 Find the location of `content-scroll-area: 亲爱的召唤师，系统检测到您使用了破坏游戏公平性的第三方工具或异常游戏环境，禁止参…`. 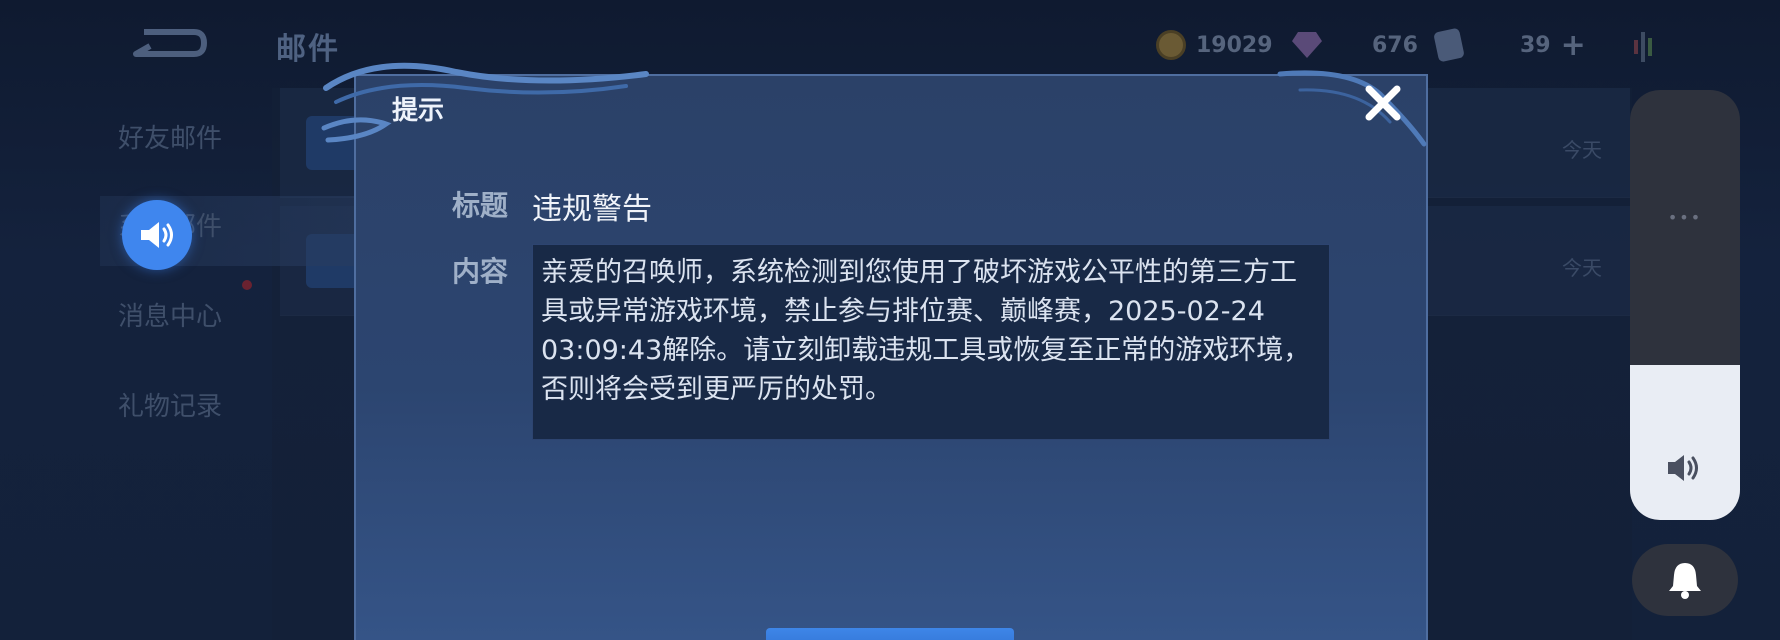

content-scroll-area: 亲爱的召唤师，系统检测到您使用了破坏游戏公平性的第三方工具或异常游戏环境，禁止参… is located at coordinates (931, 342).